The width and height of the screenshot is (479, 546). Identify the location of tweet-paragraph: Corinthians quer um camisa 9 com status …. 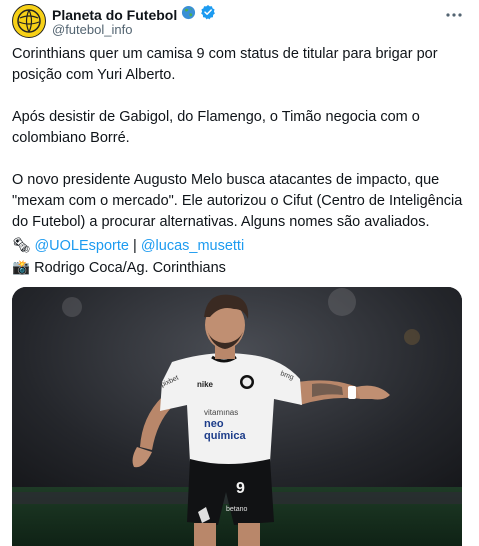
(225, 64).